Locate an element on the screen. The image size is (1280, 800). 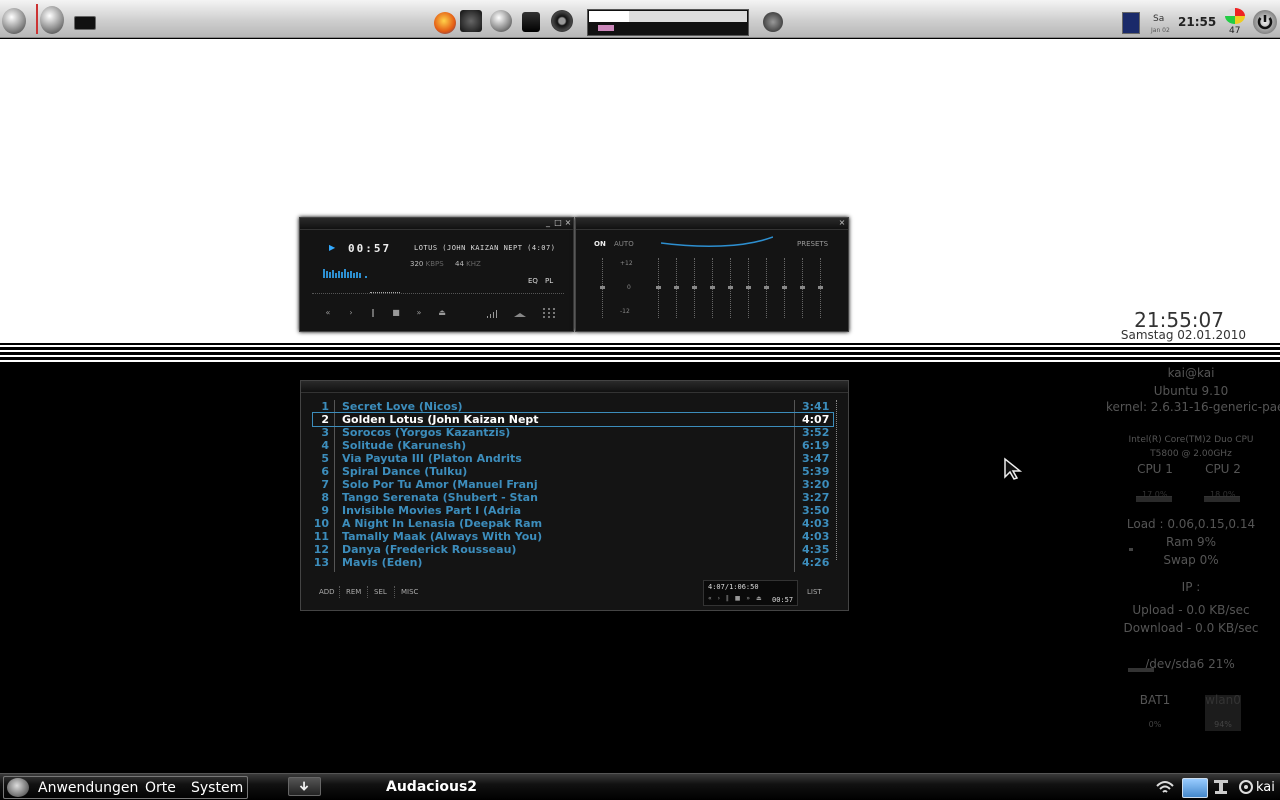
weather-icon is located at coordinates (1131, 23).